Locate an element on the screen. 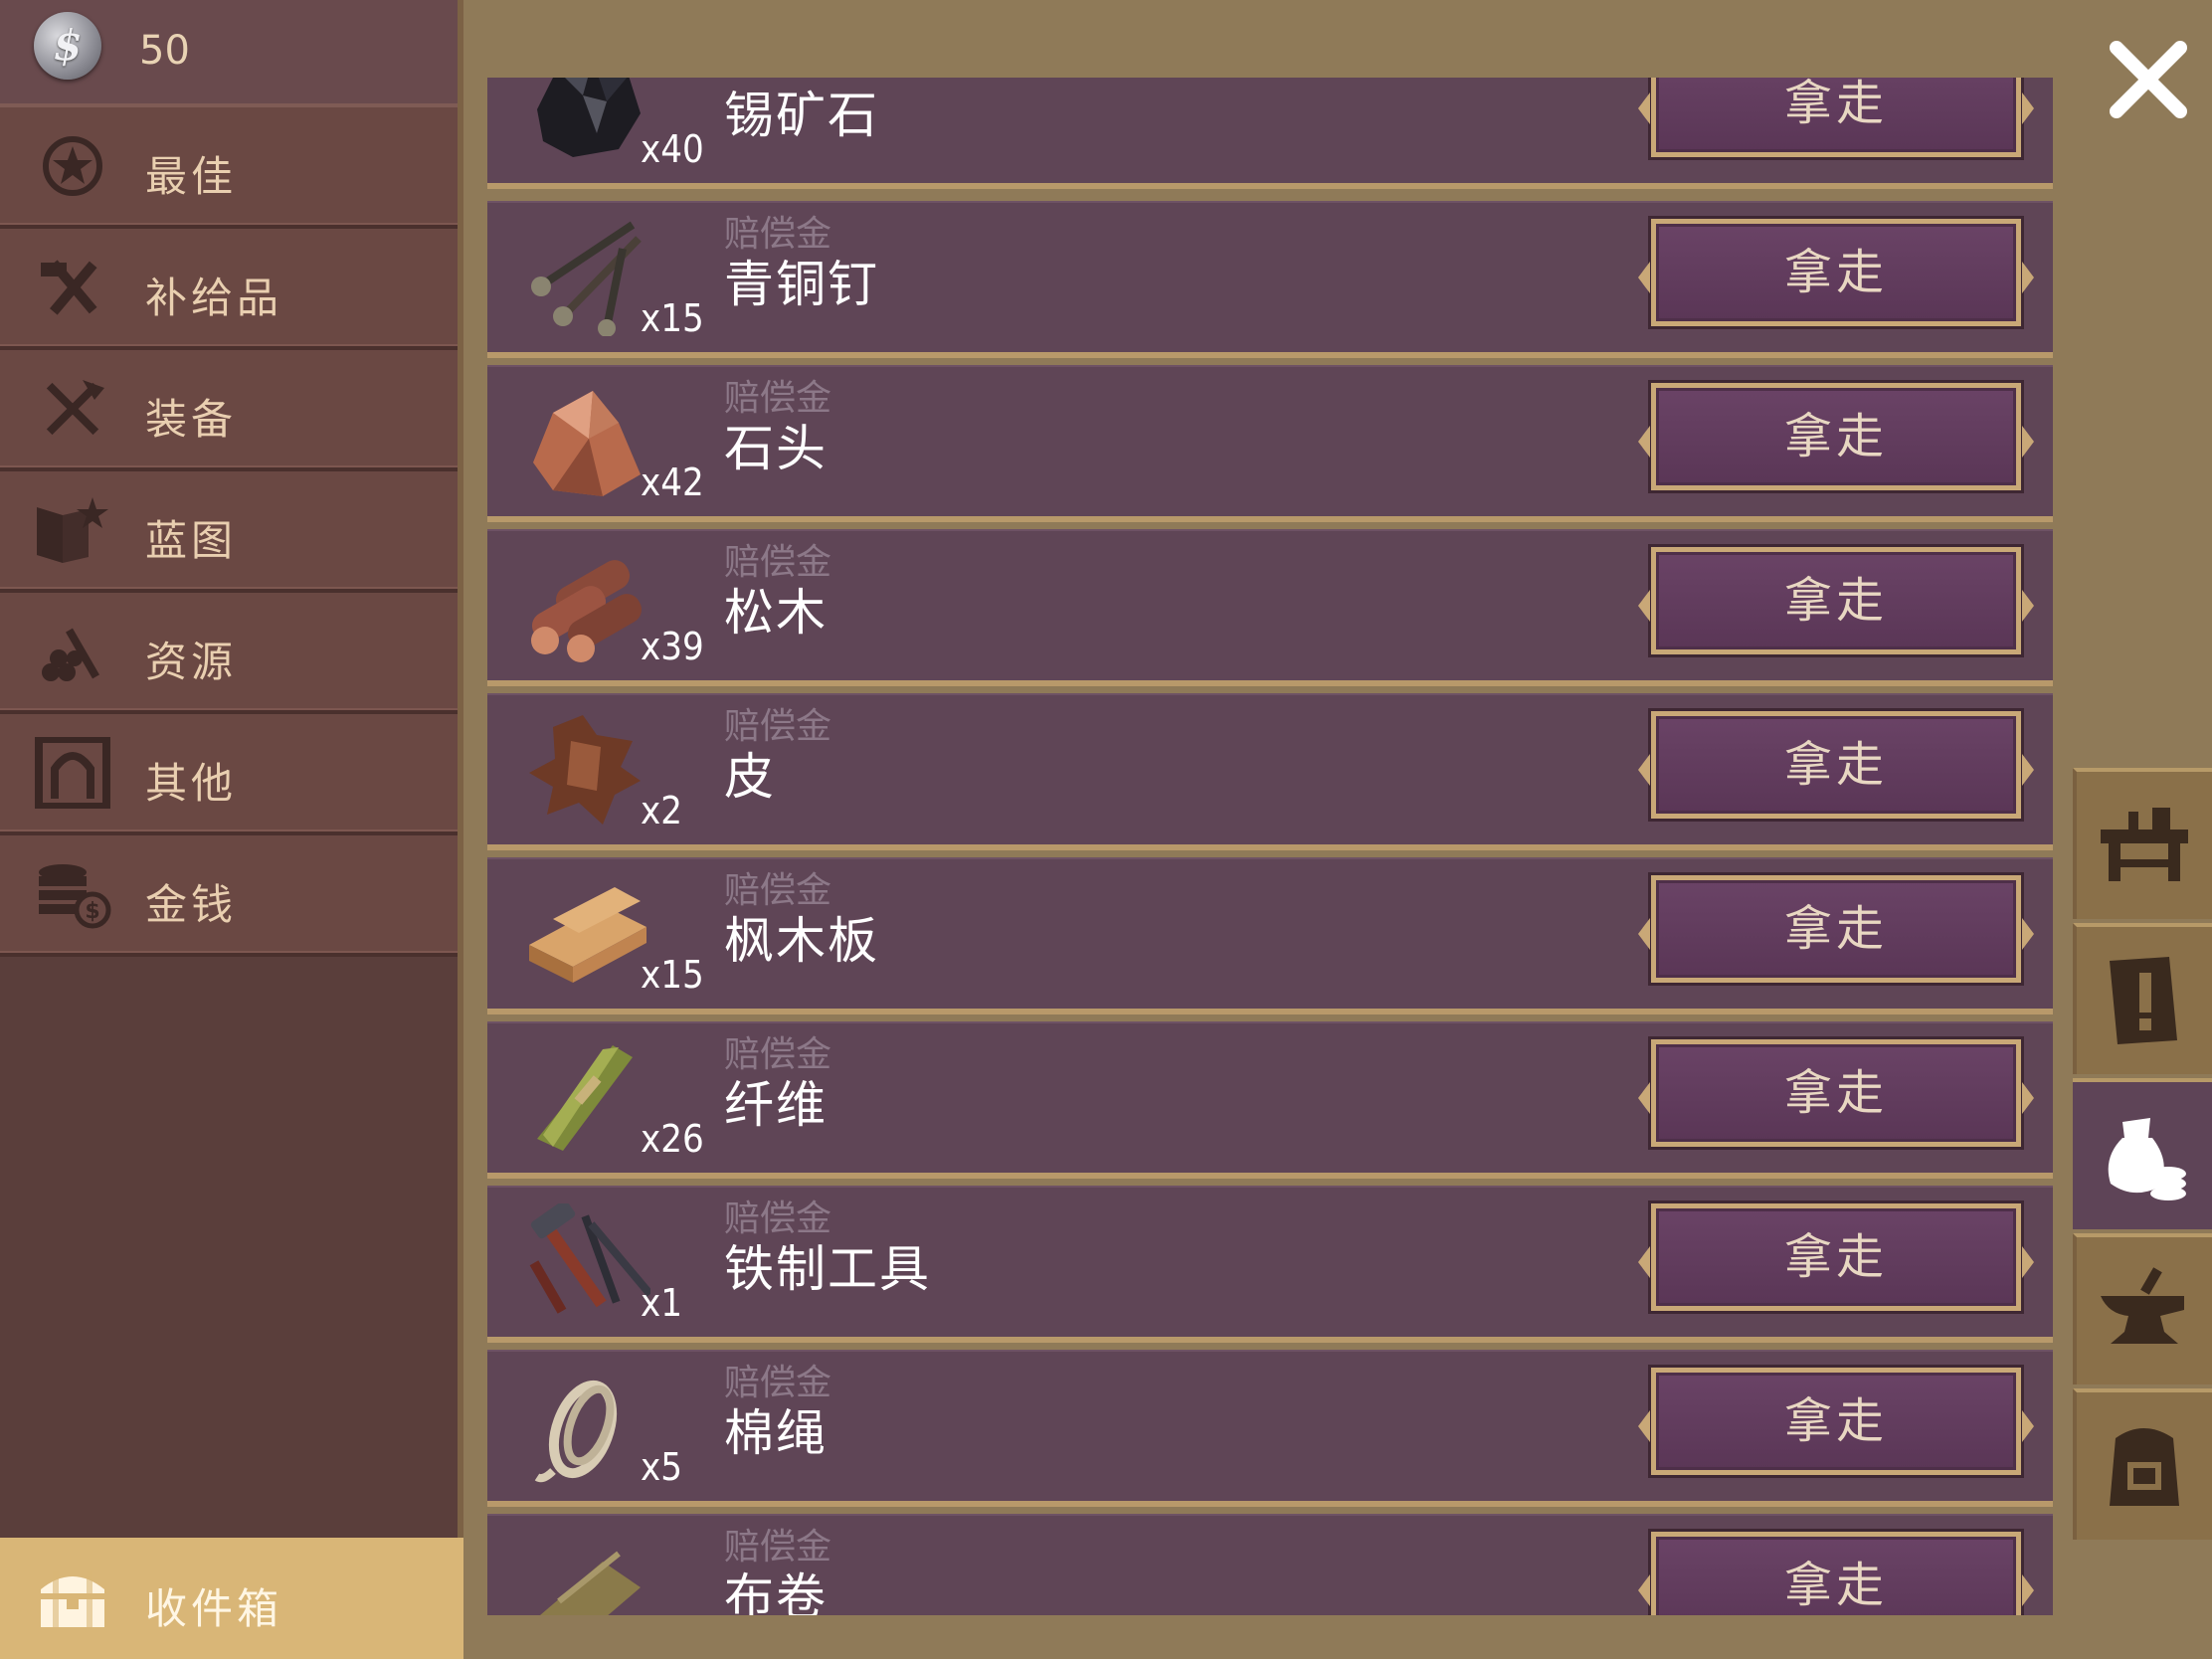 The height and width of the screenshot is (1659, 2212). item-quantity: x2 is located at coordinates (661, 810).